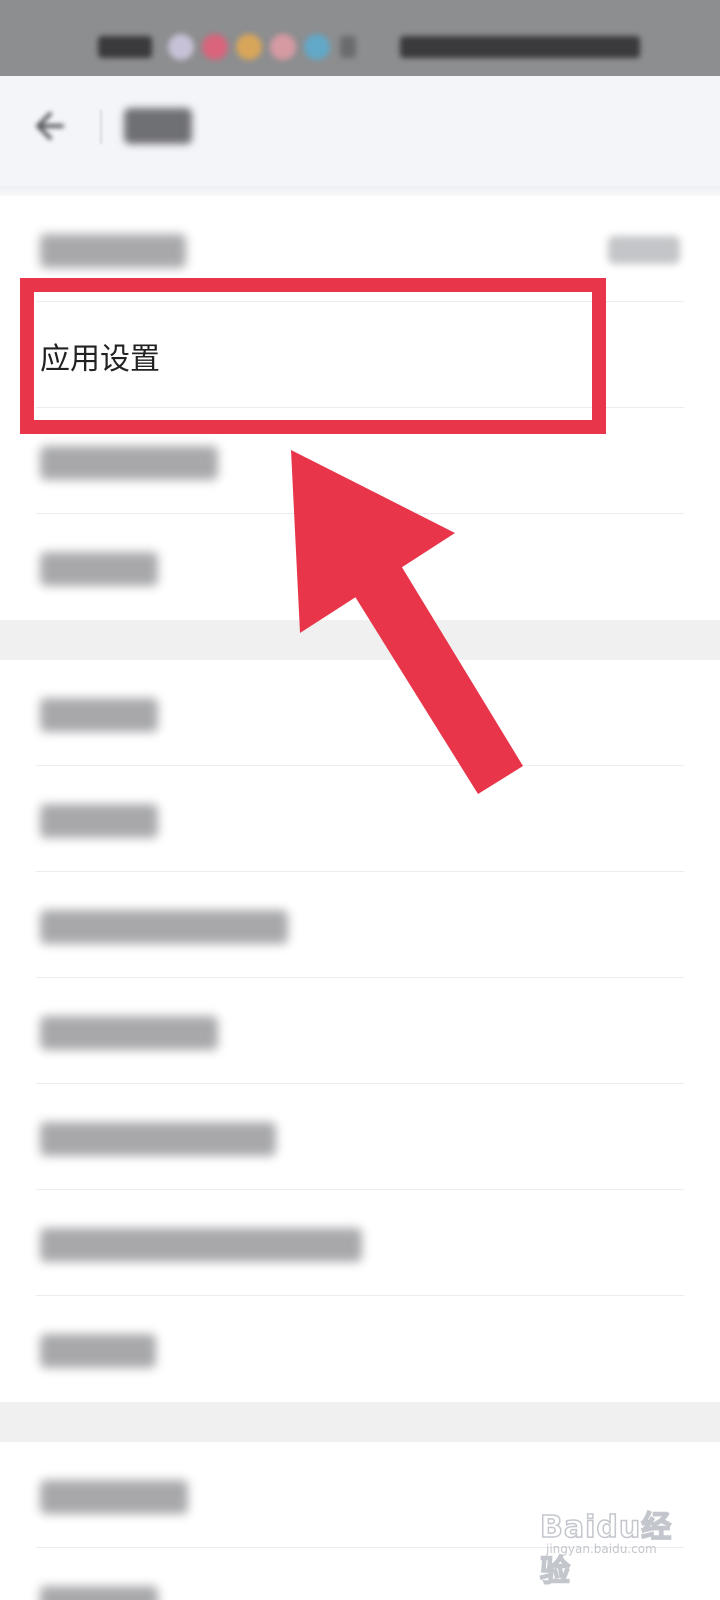 This screenshot has height=1600, width=720. I want to click on app-bar-divider, so click(101, 127).